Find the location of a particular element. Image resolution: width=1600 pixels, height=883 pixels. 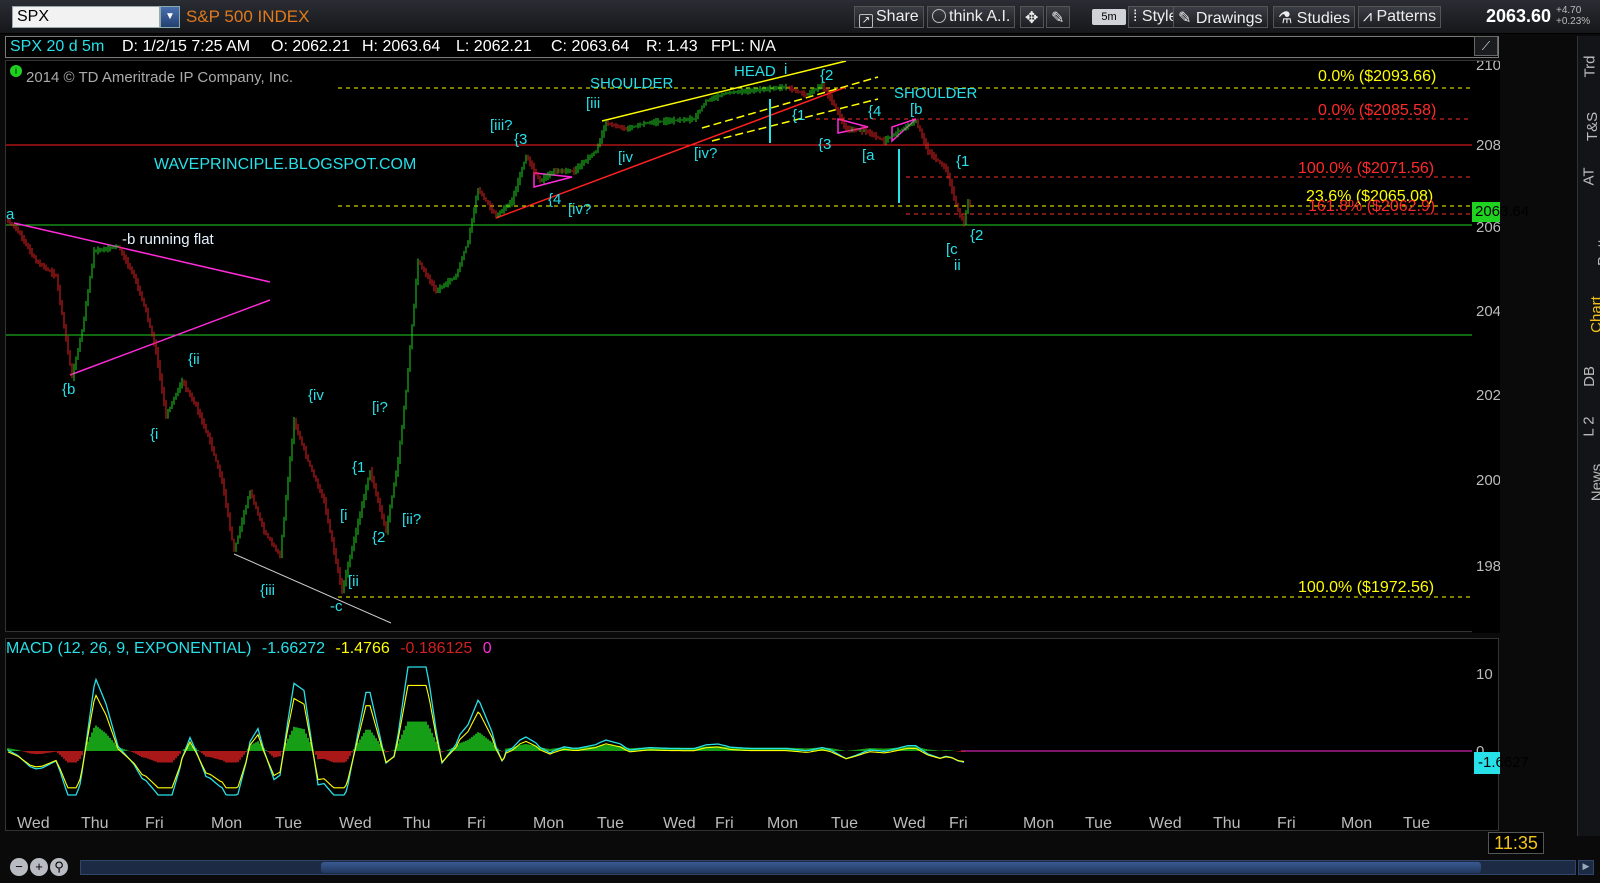

studies-button: ⚗ Studies is located at coordinates (1314, 17).